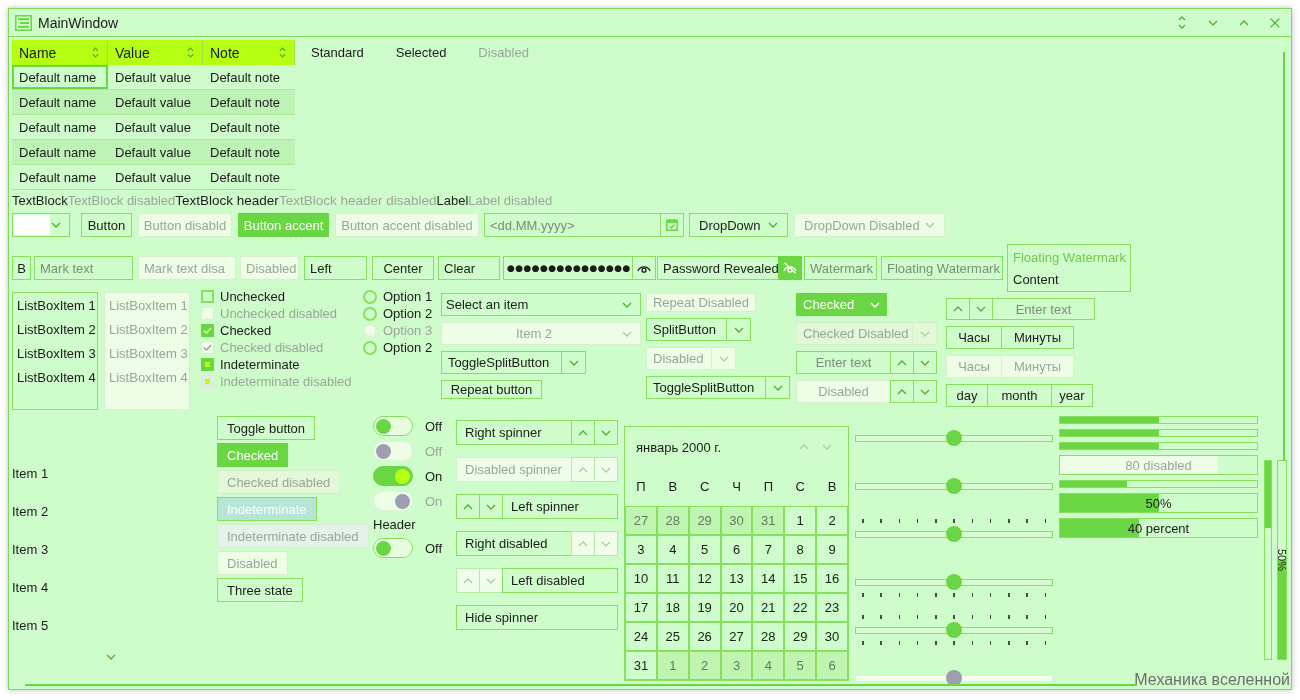 This screenshot has width=1300, height=700. What do you see at coordinates (736, 607) in the screenshot?
I see `calendar-day: 20` at bounding box center [736, 607].